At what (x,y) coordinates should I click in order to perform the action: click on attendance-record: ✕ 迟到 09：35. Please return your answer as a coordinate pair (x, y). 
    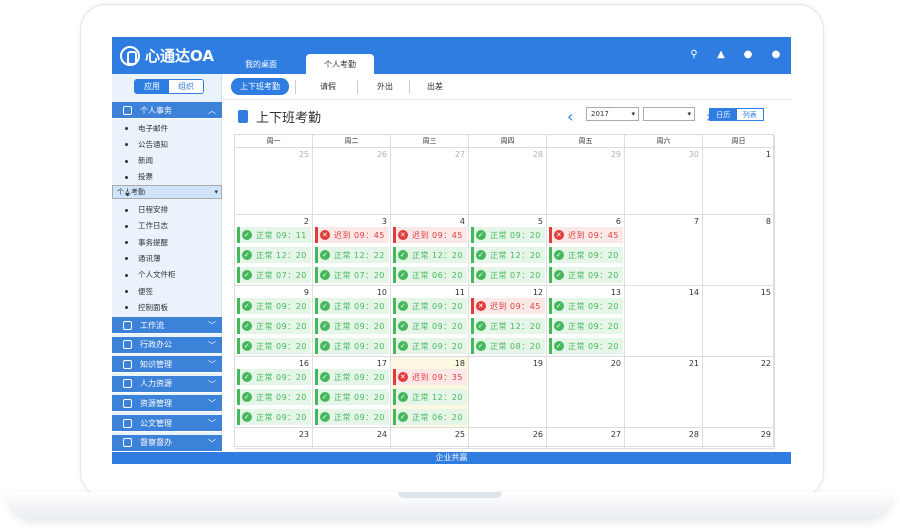
    Looking at the image, I should click on (430, 377).